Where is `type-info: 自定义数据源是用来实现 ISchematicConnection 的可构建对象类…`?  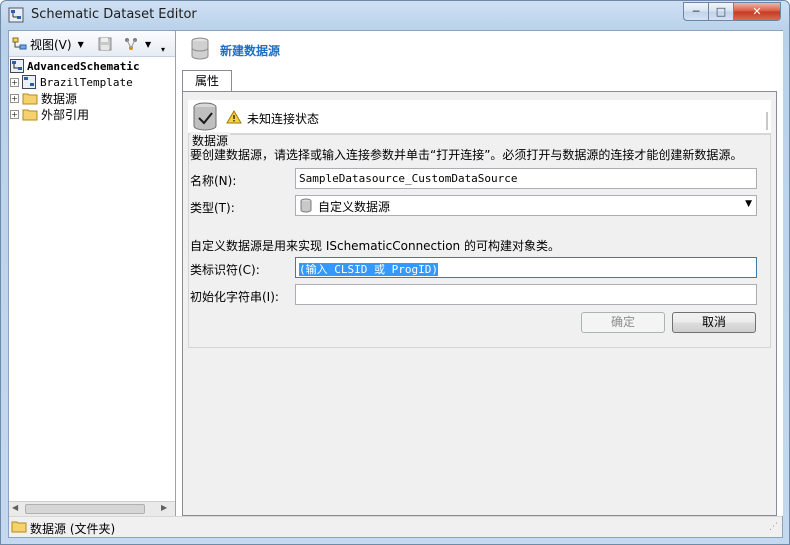 type-info: 自定义数据源是用来实现 ISchematicConnection 的可构建对象类… is located at coordinates (375, 246).